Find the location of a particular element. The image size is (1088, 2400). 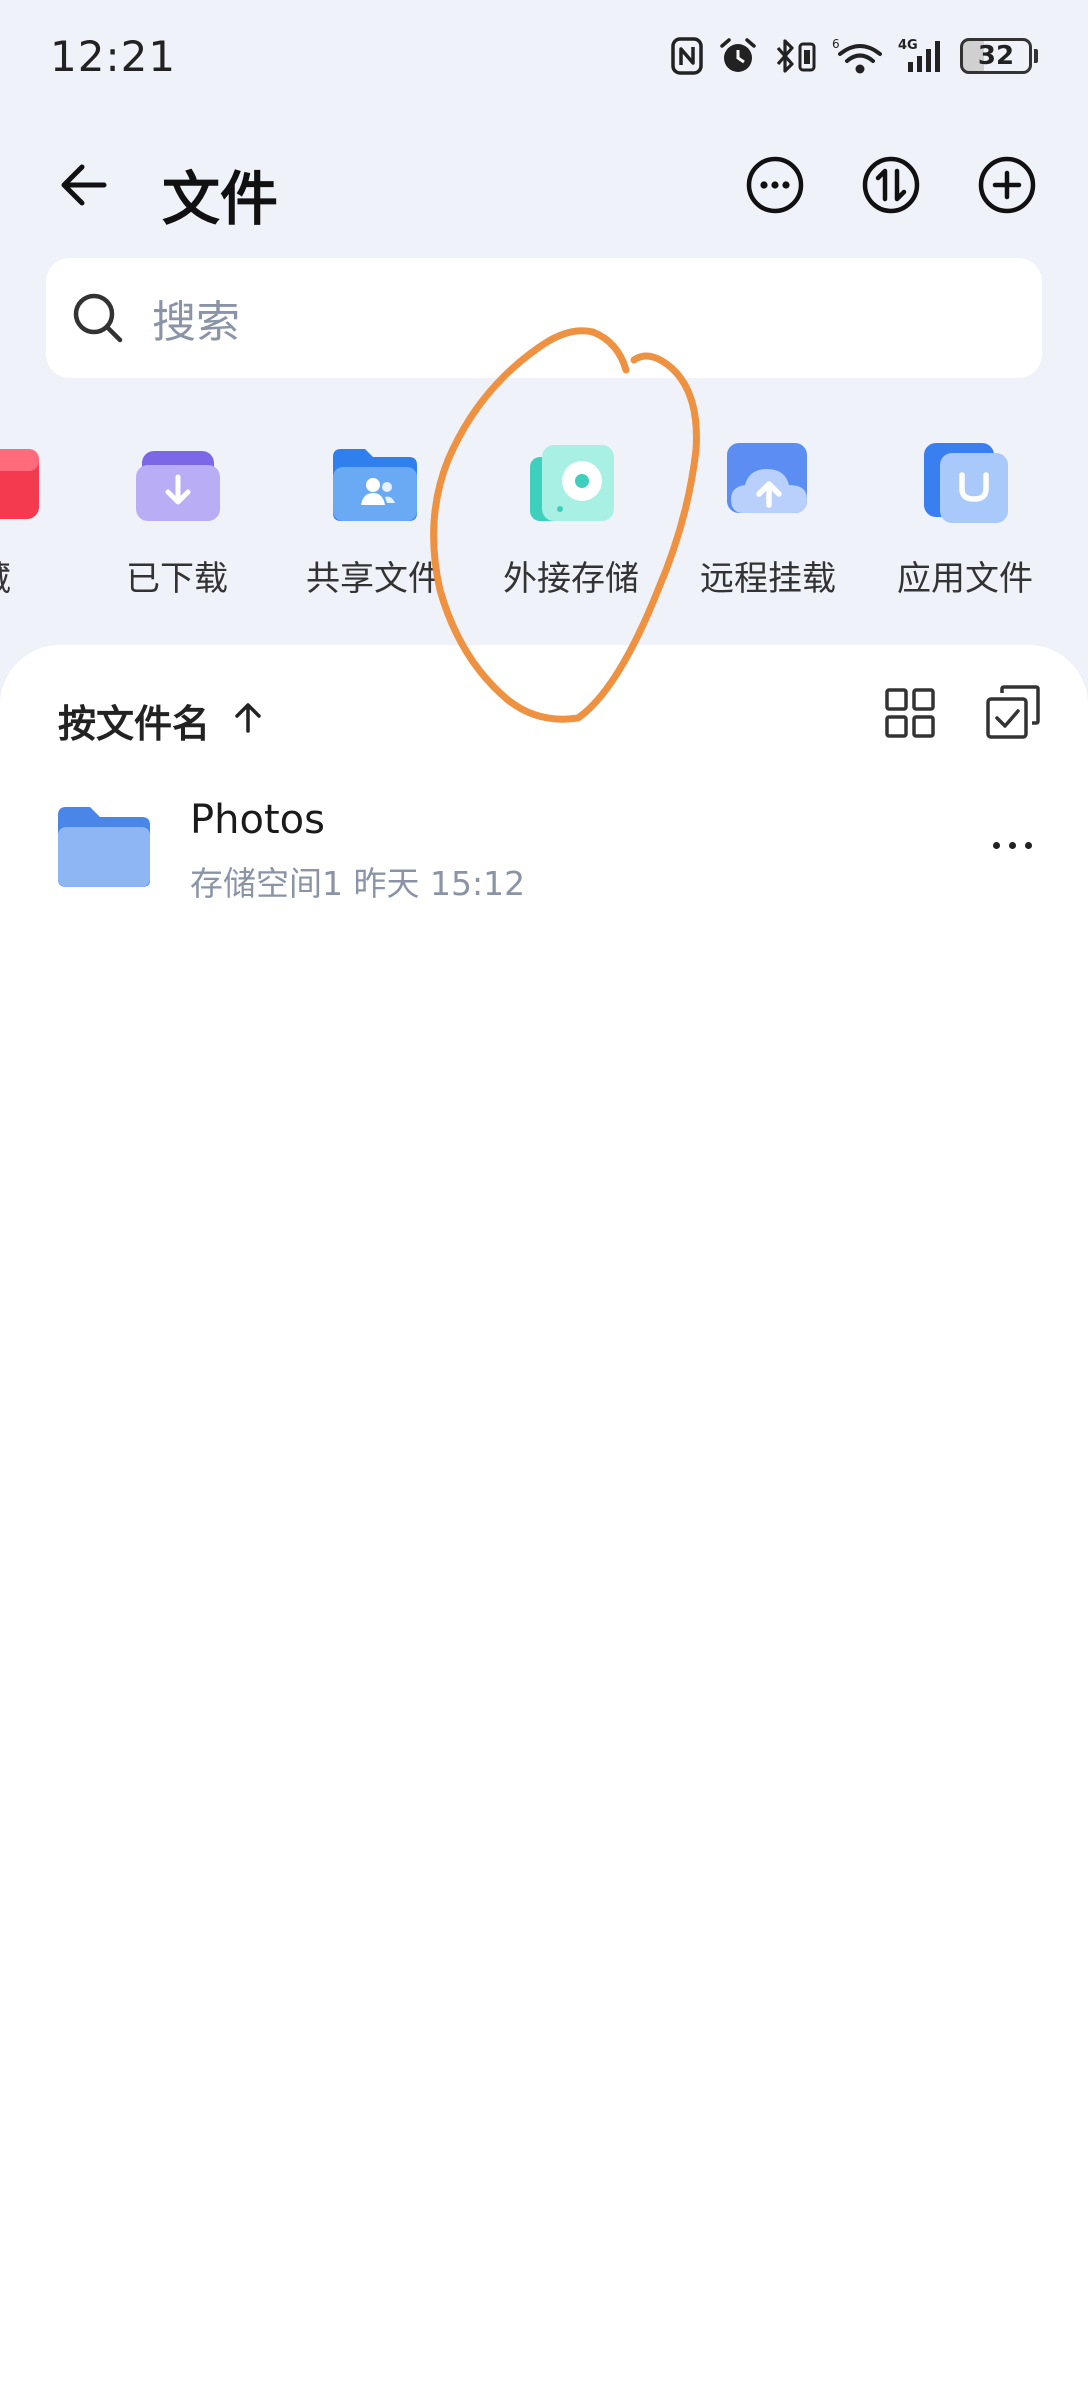

status-bar: 12:21 6 4G 32 is located at coordinates (544, 55).